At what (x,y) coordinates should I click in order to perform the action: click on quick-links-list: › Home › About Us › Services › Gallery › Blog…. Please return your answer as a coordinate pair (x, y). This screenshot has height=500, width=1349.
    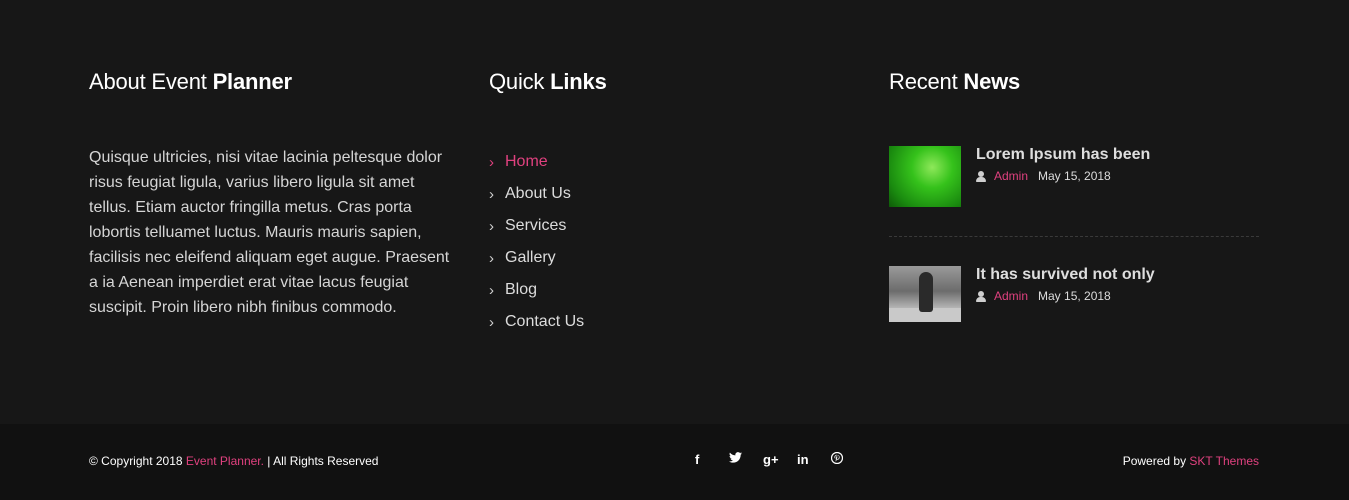
    Looking at the image, I should click on (674, 242).